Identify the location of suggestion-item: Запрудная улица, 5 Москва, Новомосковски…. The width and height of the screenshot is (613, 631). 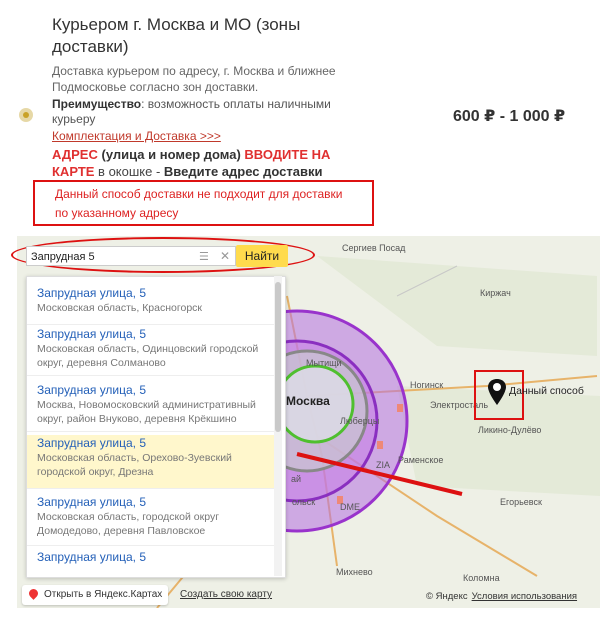
(151, 407).